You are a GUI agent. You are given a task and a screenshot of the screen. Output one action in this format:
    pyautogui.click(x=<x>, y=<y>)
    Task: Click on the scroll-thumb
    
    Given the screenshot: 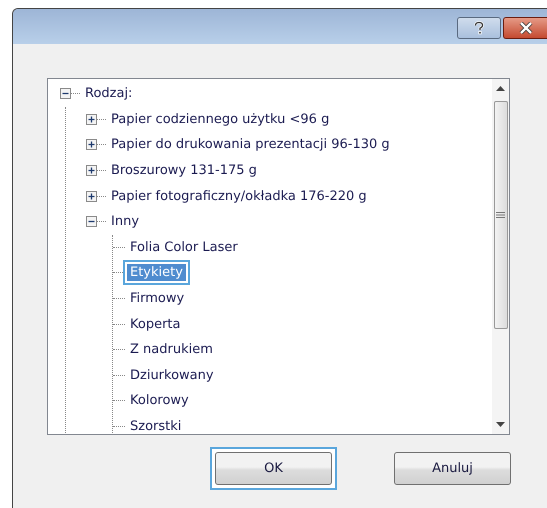 What is the action you would take?
    pyautogui.click(x=501, y=215)
    